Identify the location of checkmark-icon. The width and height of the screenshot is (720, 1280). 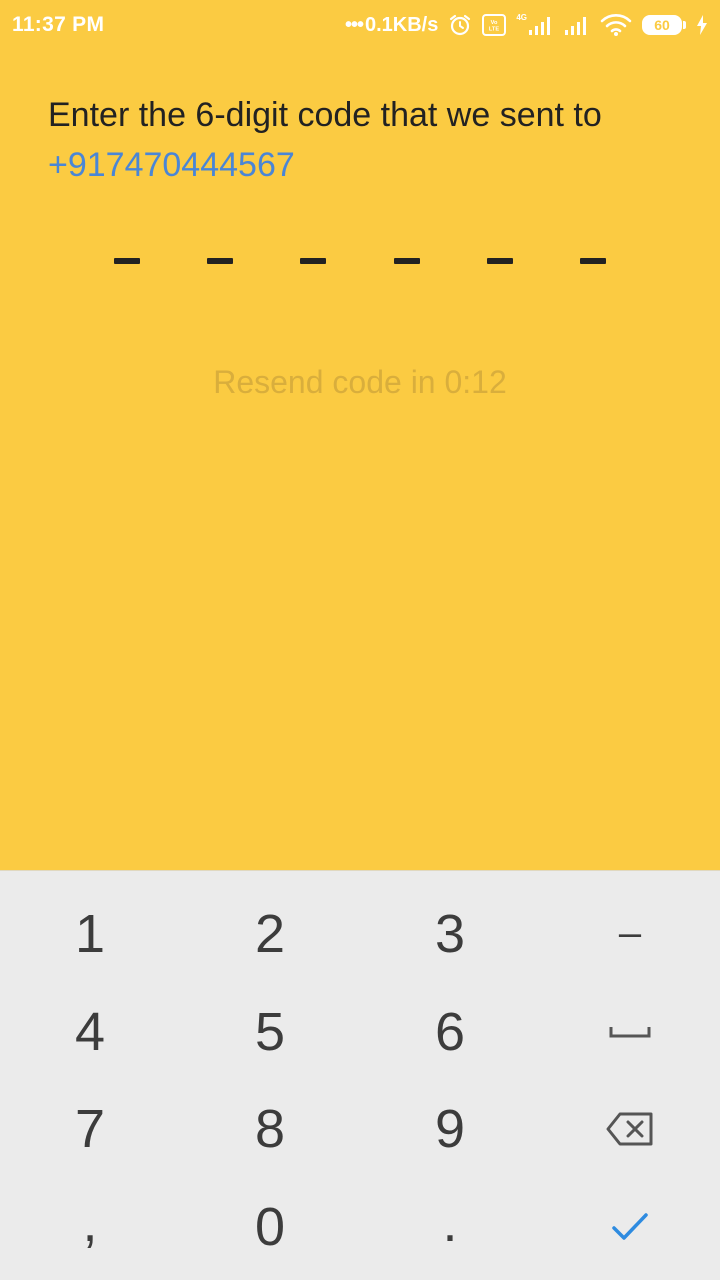
(630, 1226).